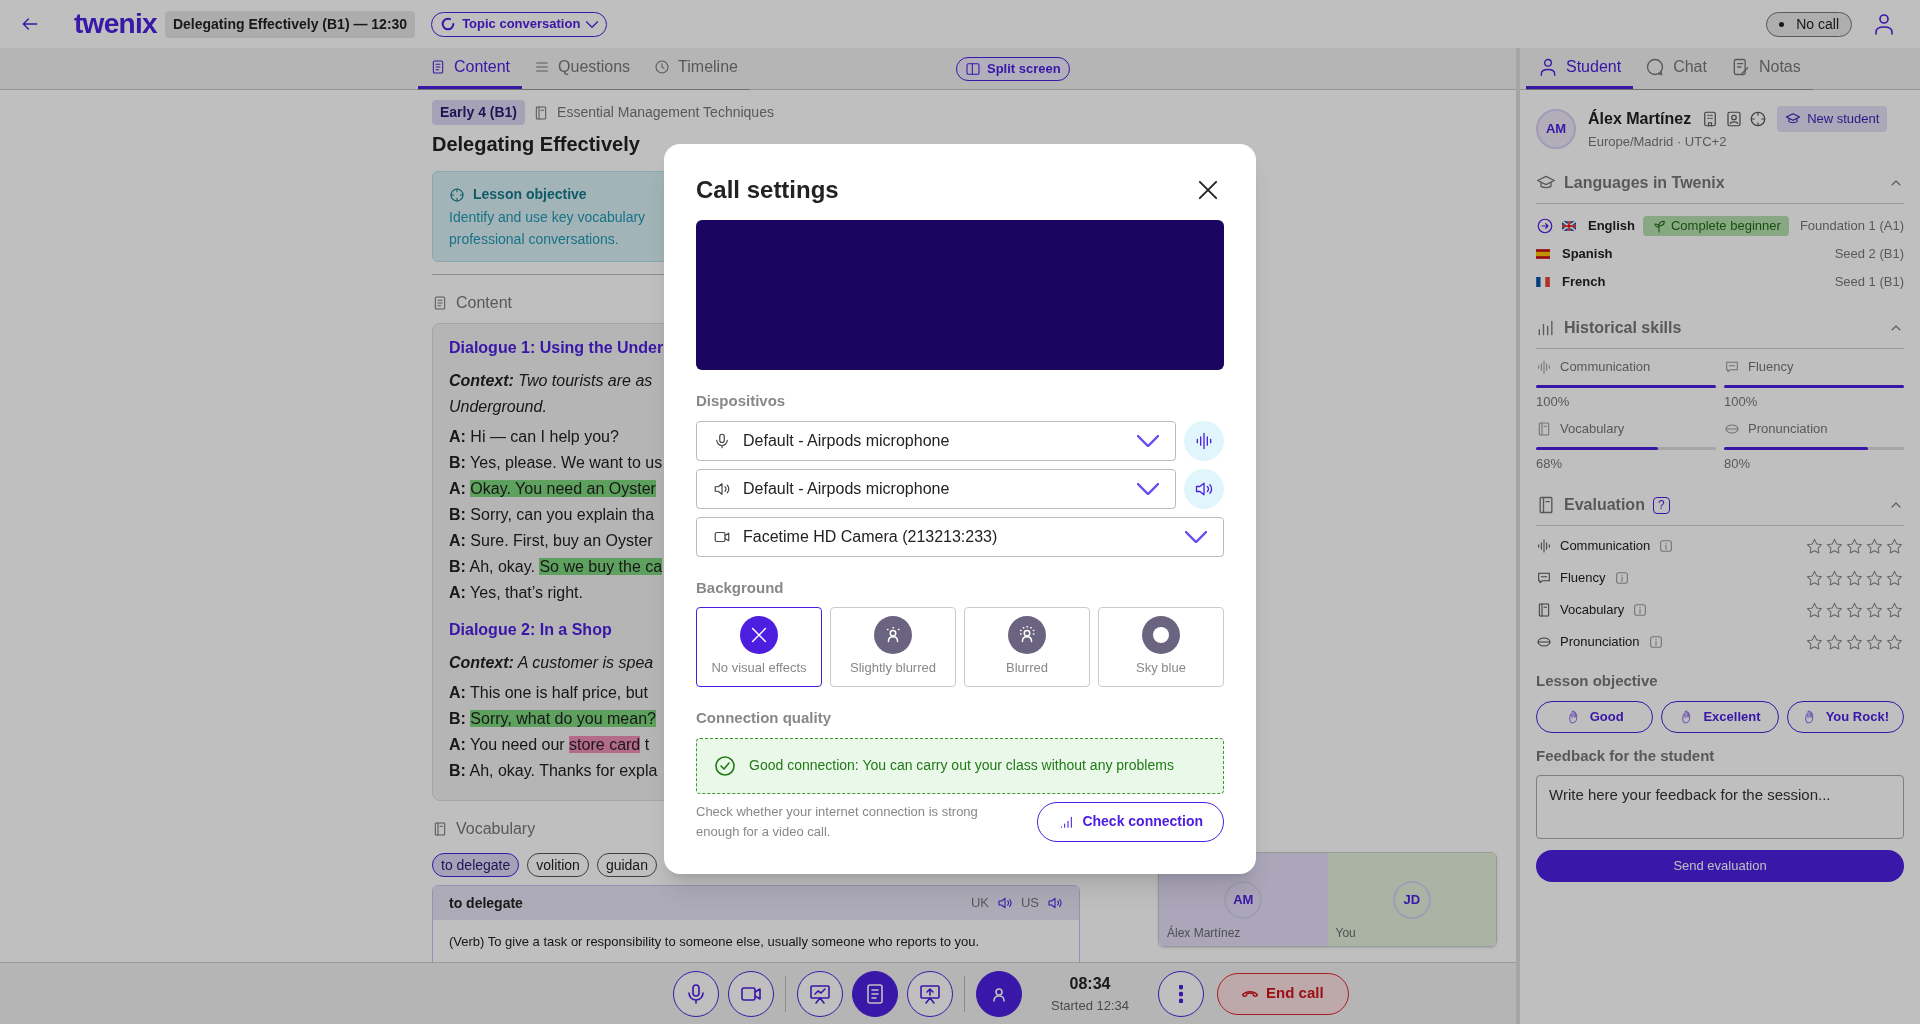  Describe the element at coordinates (1283, 993) in the screenshot. I see `end-call-button: End call` at that location.